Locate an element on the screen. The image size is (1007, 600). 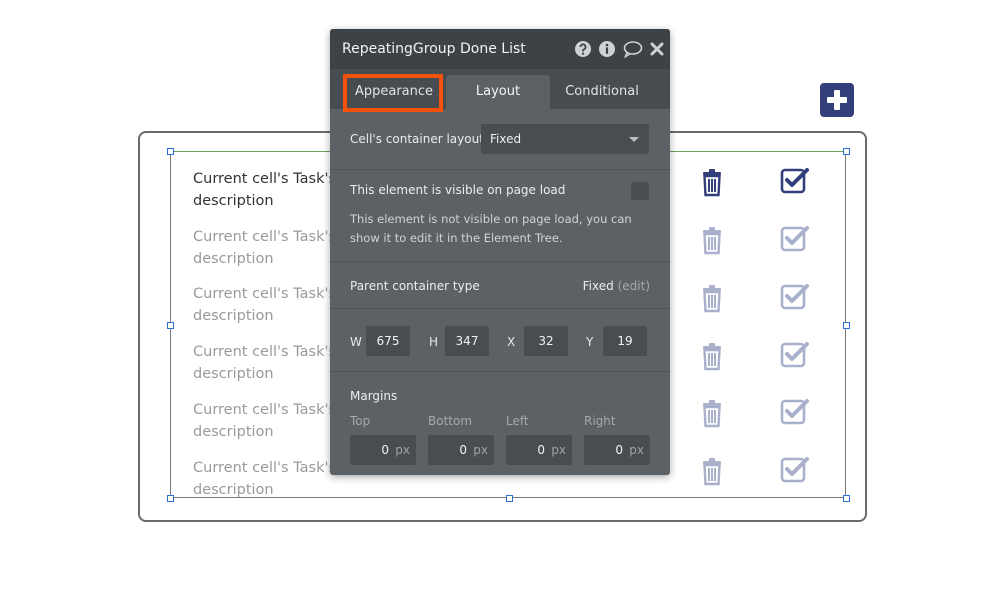
resize-handle-bottom-right is located at coordinates (846, 498).